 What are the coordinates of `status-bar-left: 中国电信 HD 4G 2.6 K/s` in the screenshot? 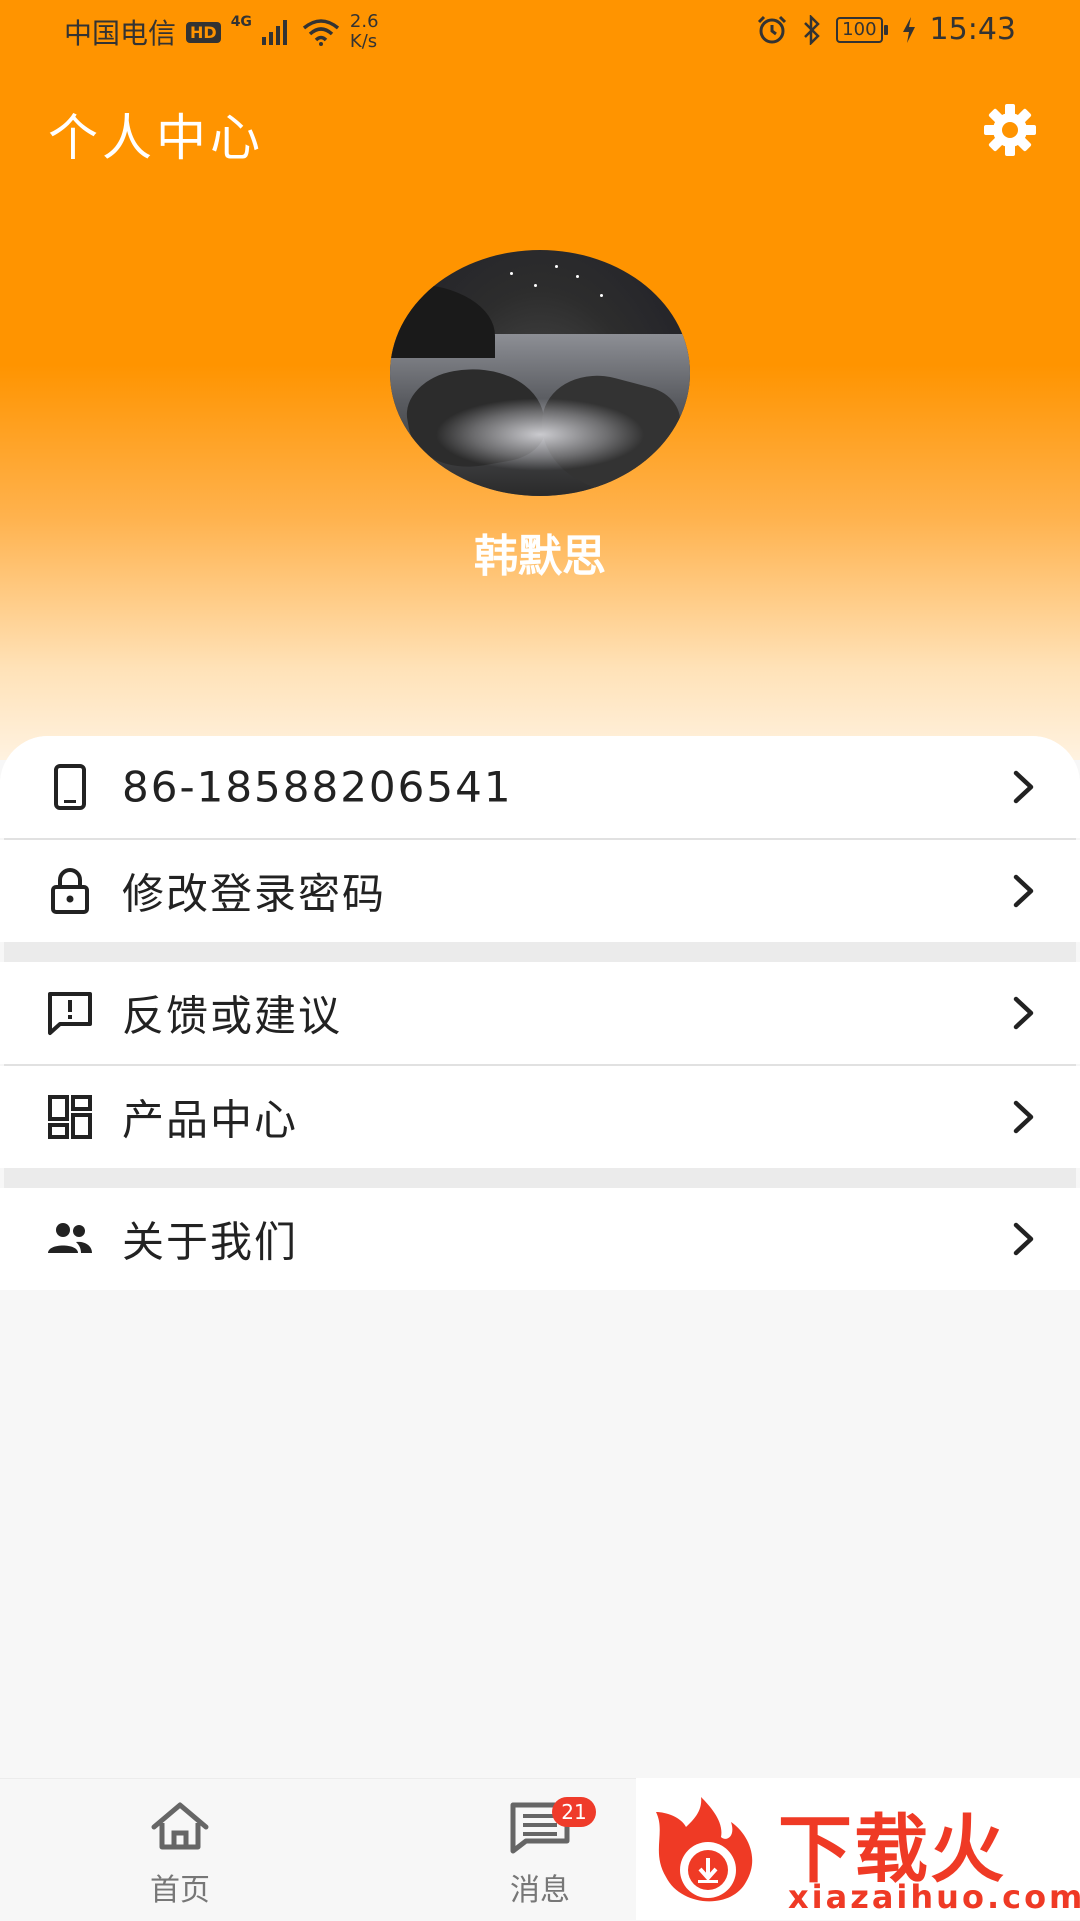 It's located at (221, 32).